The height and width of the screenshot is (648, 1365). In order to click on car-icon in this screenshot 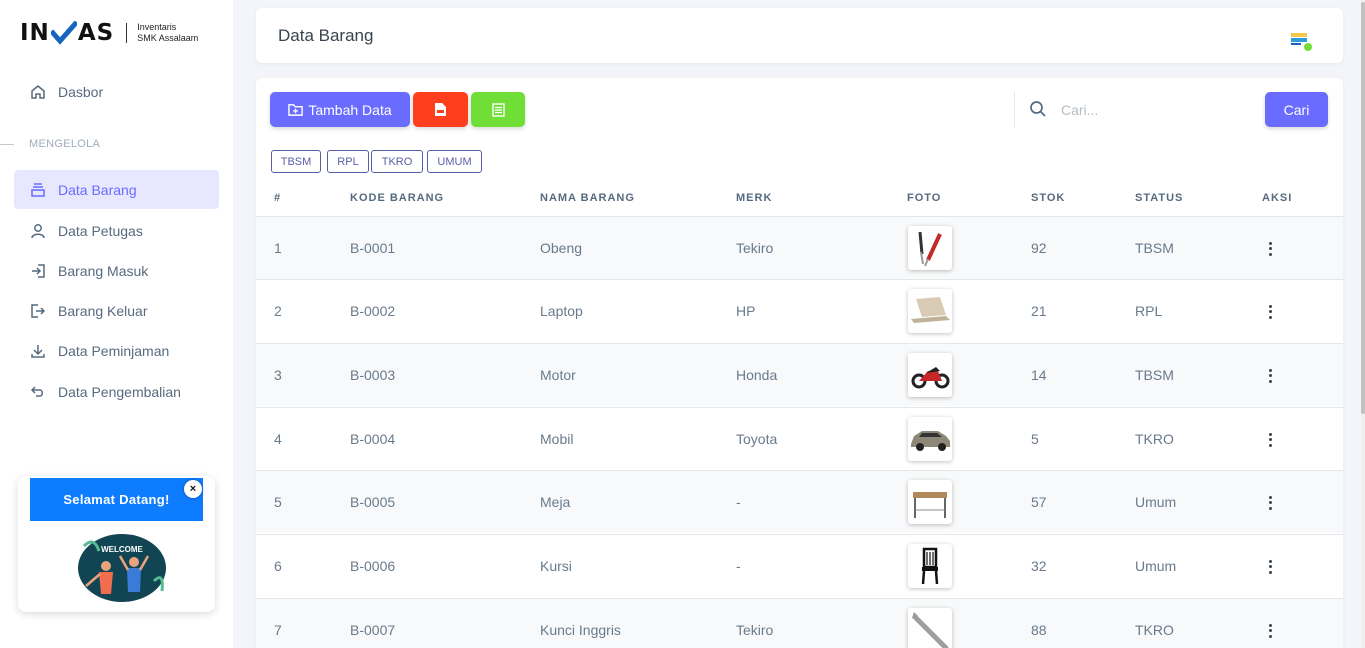, I will do `click(930, 441)`.